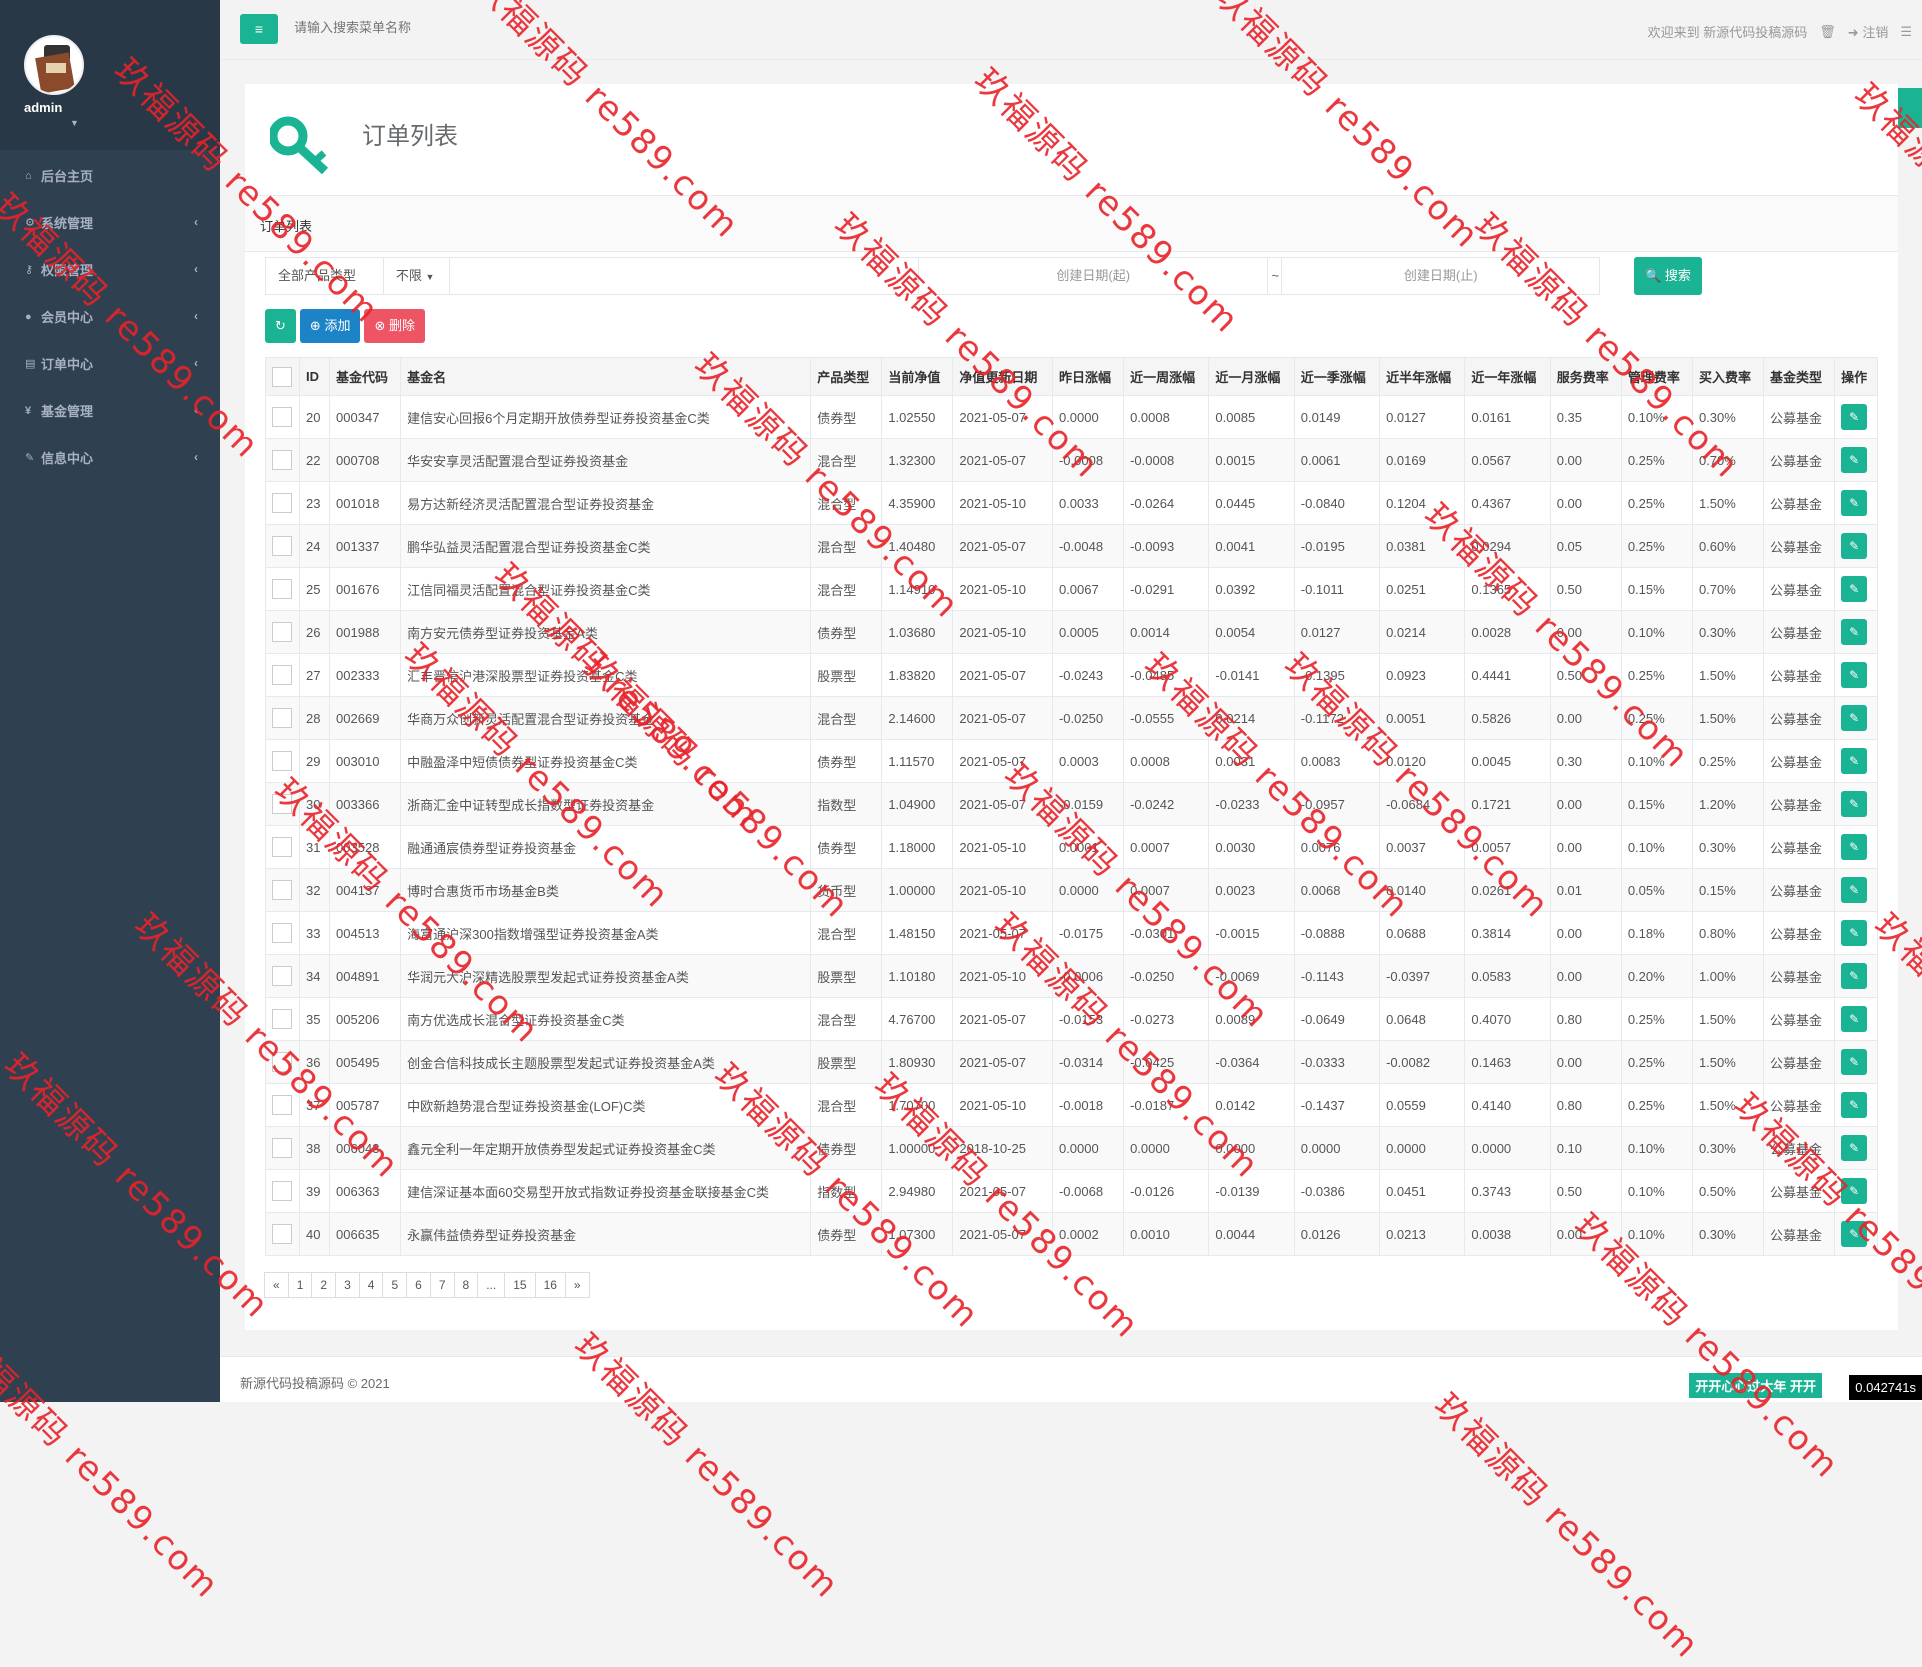 Image resolution: width=1922 pixels, height=1667 pixels. I want to click on select-all-checkbox, so click(282, 376).